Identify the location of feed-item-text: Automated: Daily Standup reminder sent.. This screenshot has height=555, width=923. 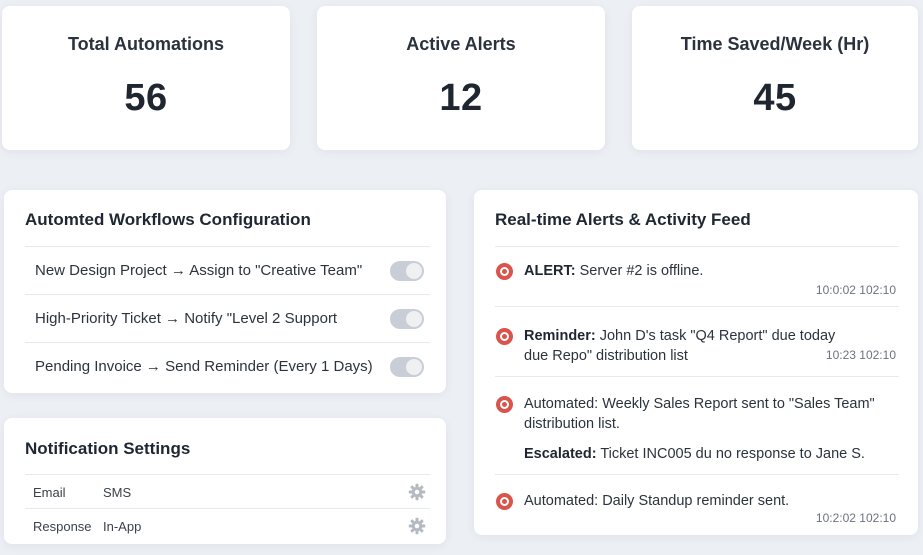
(656, 501).